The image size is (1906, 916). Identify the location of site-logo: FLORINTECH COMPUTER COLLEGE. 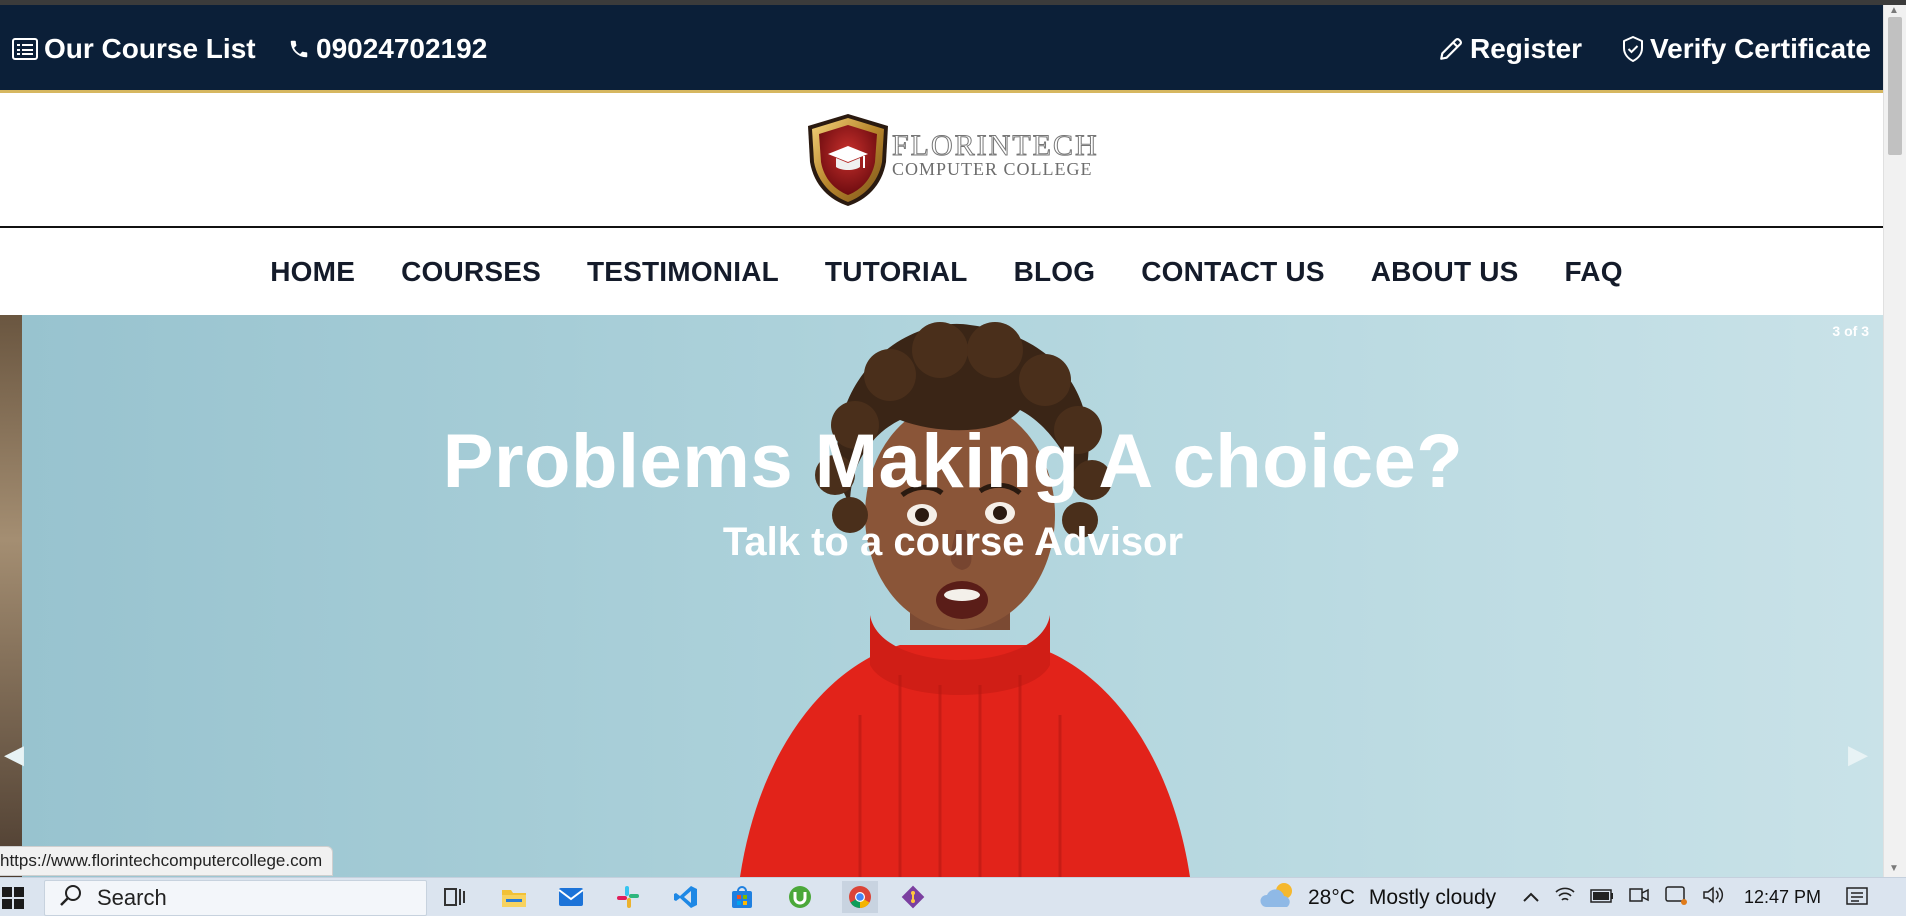
(949, 160).